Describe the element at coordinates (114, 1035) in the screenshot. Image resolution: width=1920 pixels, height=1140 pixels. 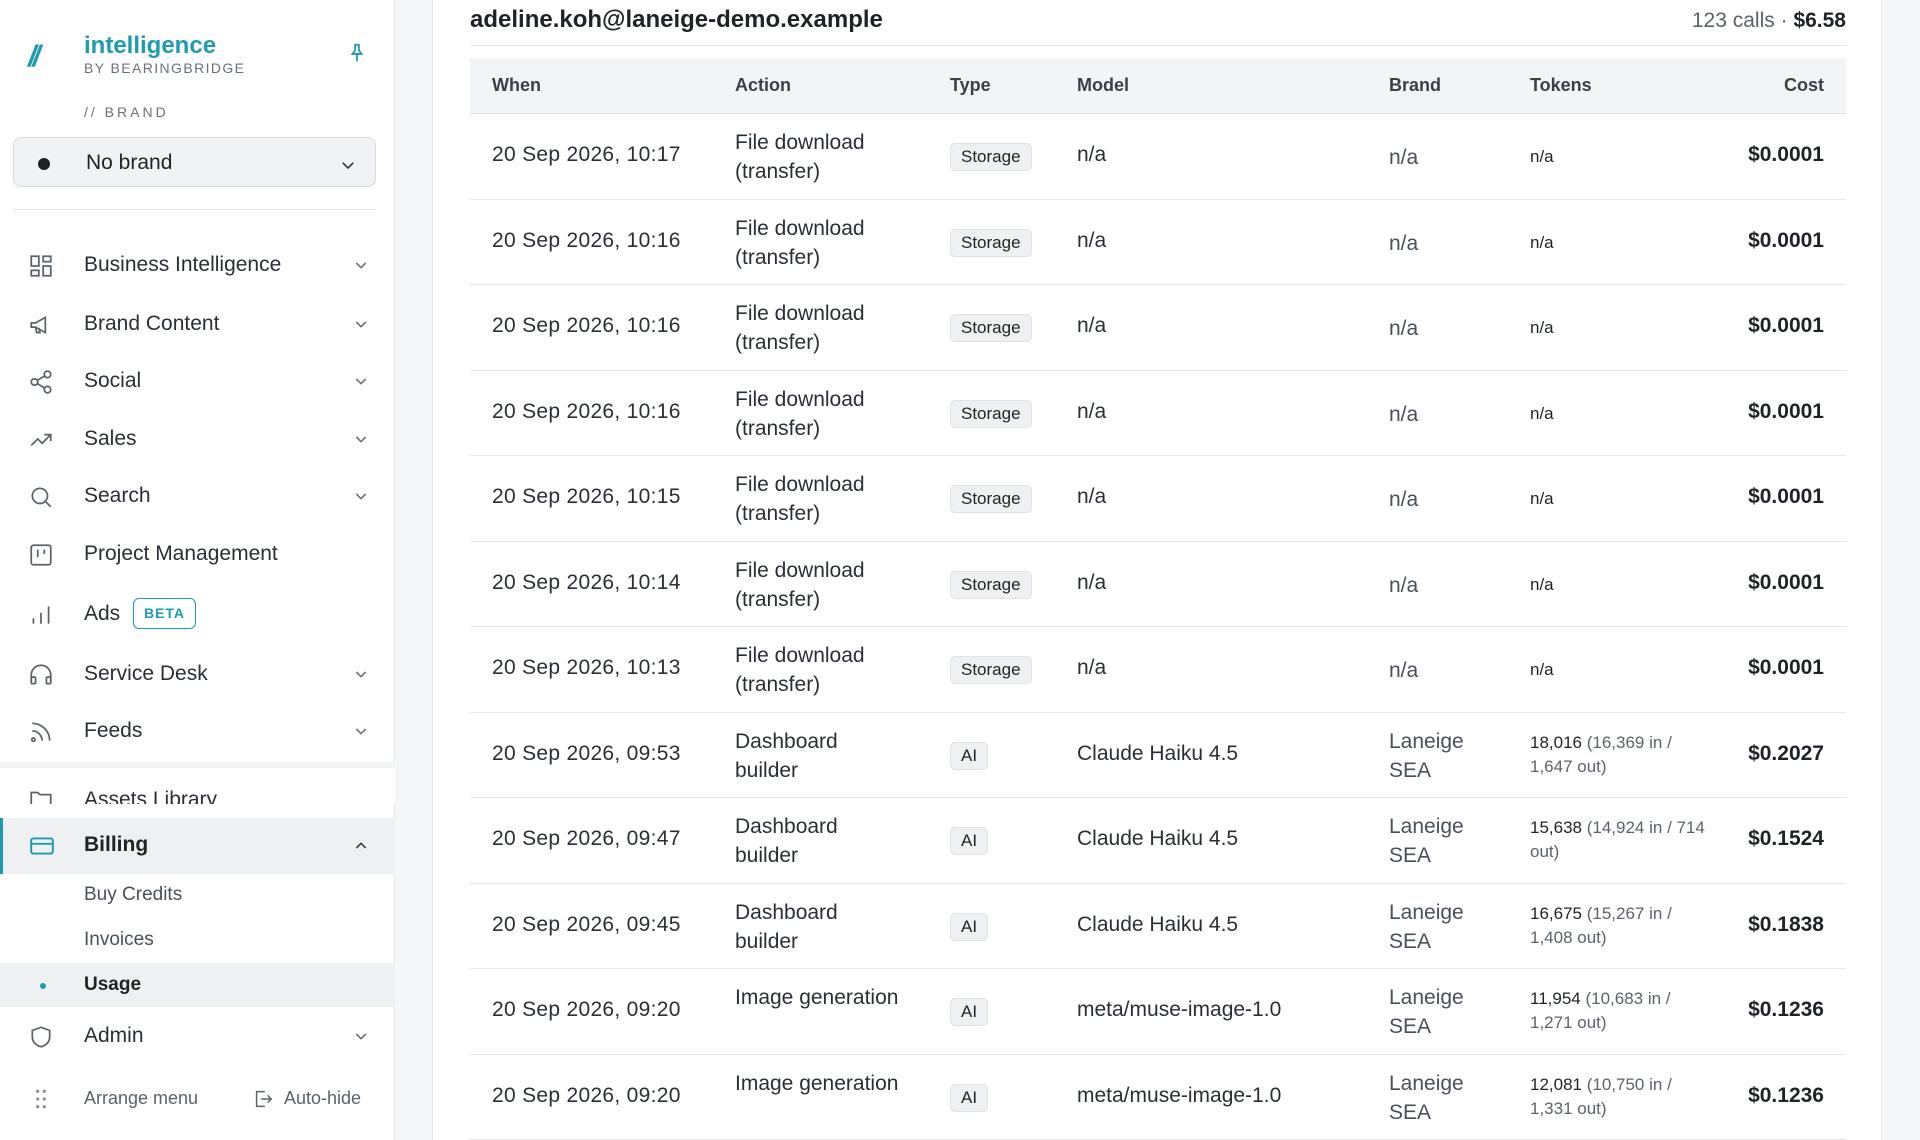
I see `sidebar-item-label: Admin` at that location.